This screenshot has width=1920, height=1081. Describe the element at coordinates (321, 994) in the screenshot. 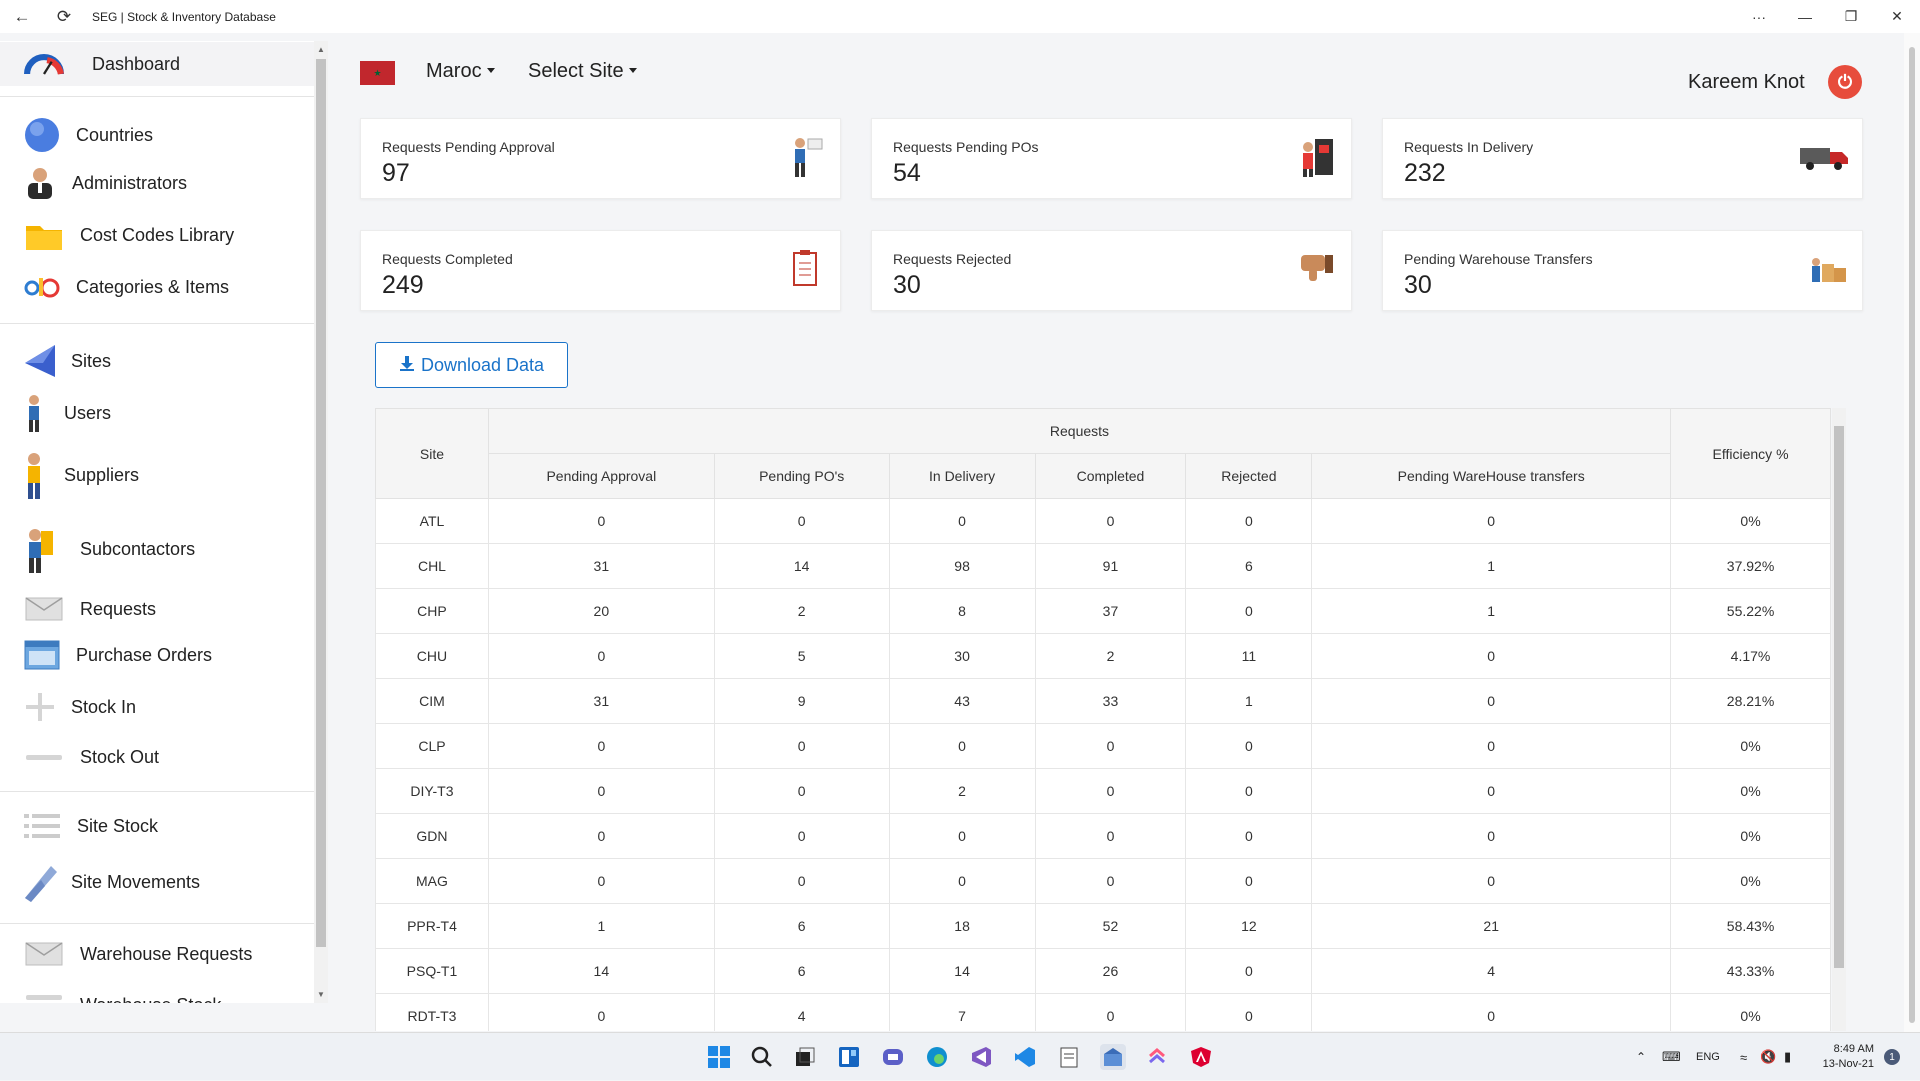

I see `scroll-down-arrow-icon: ▼` at that location.